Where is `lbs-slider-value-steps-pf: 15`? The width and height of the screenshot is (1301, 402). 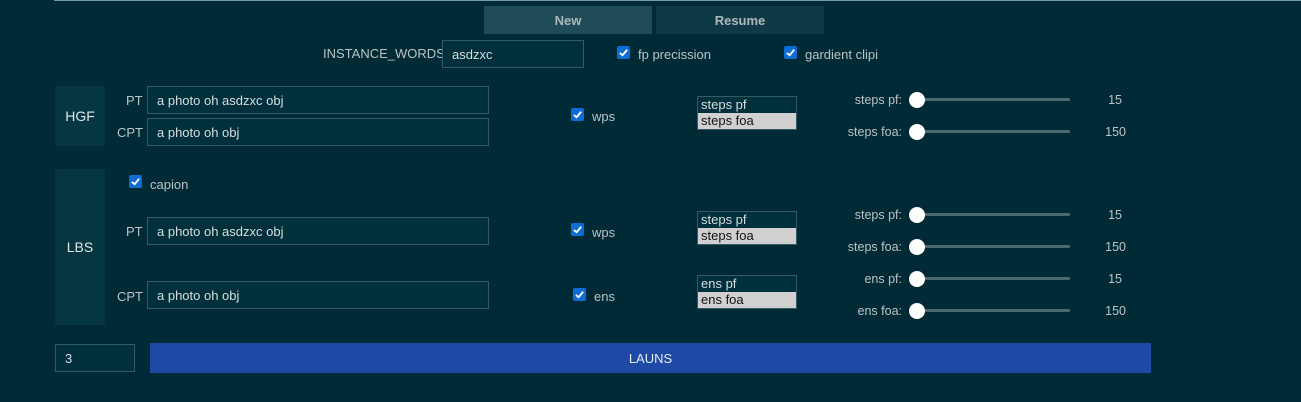
lbs-slider-value-steps-pf: 15 is located at coordinates (1115, 215).